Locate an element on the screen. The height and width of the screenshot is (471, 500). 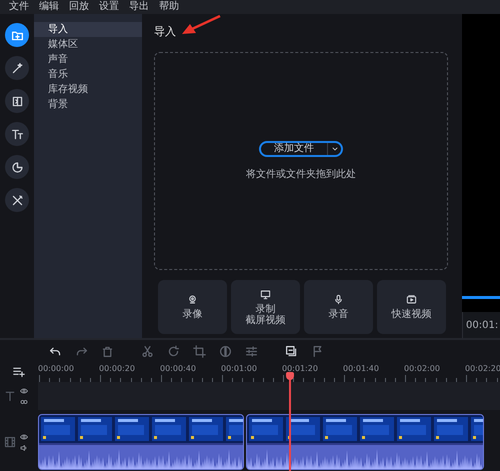
sidebar-item: 导入 is located at coordinates (88, 29).